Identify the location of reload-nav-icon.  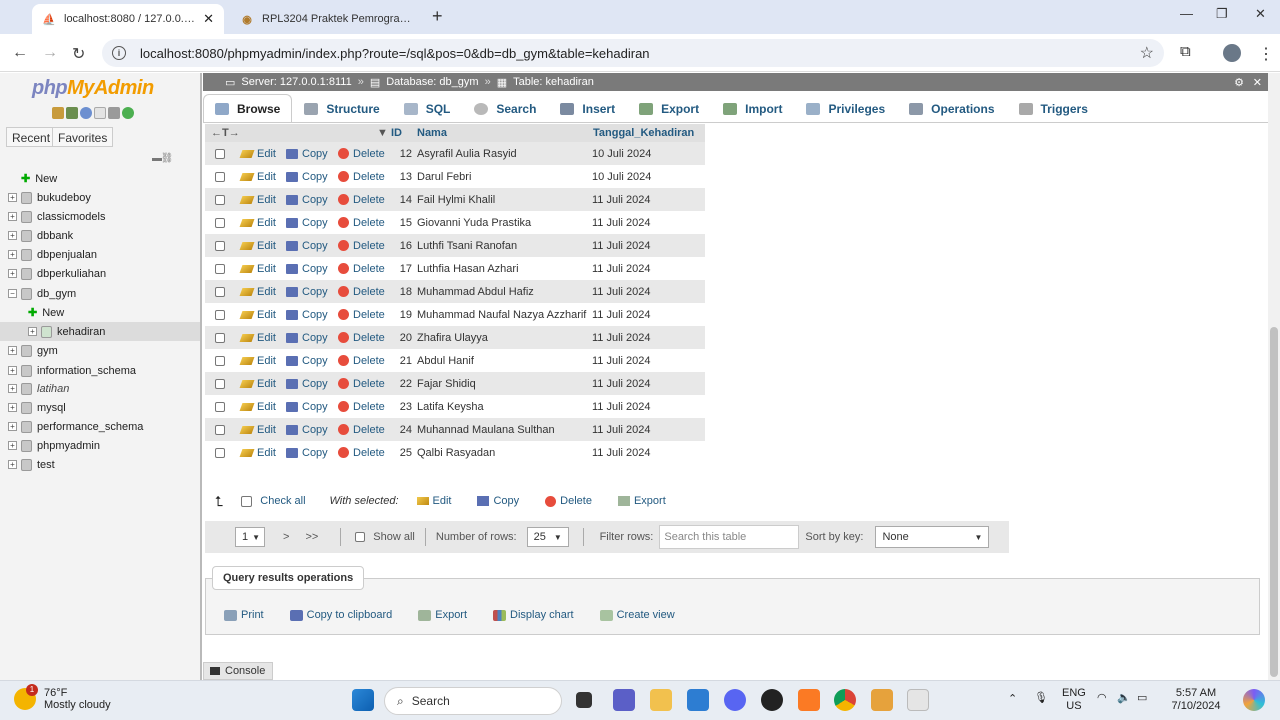
(128, 113).